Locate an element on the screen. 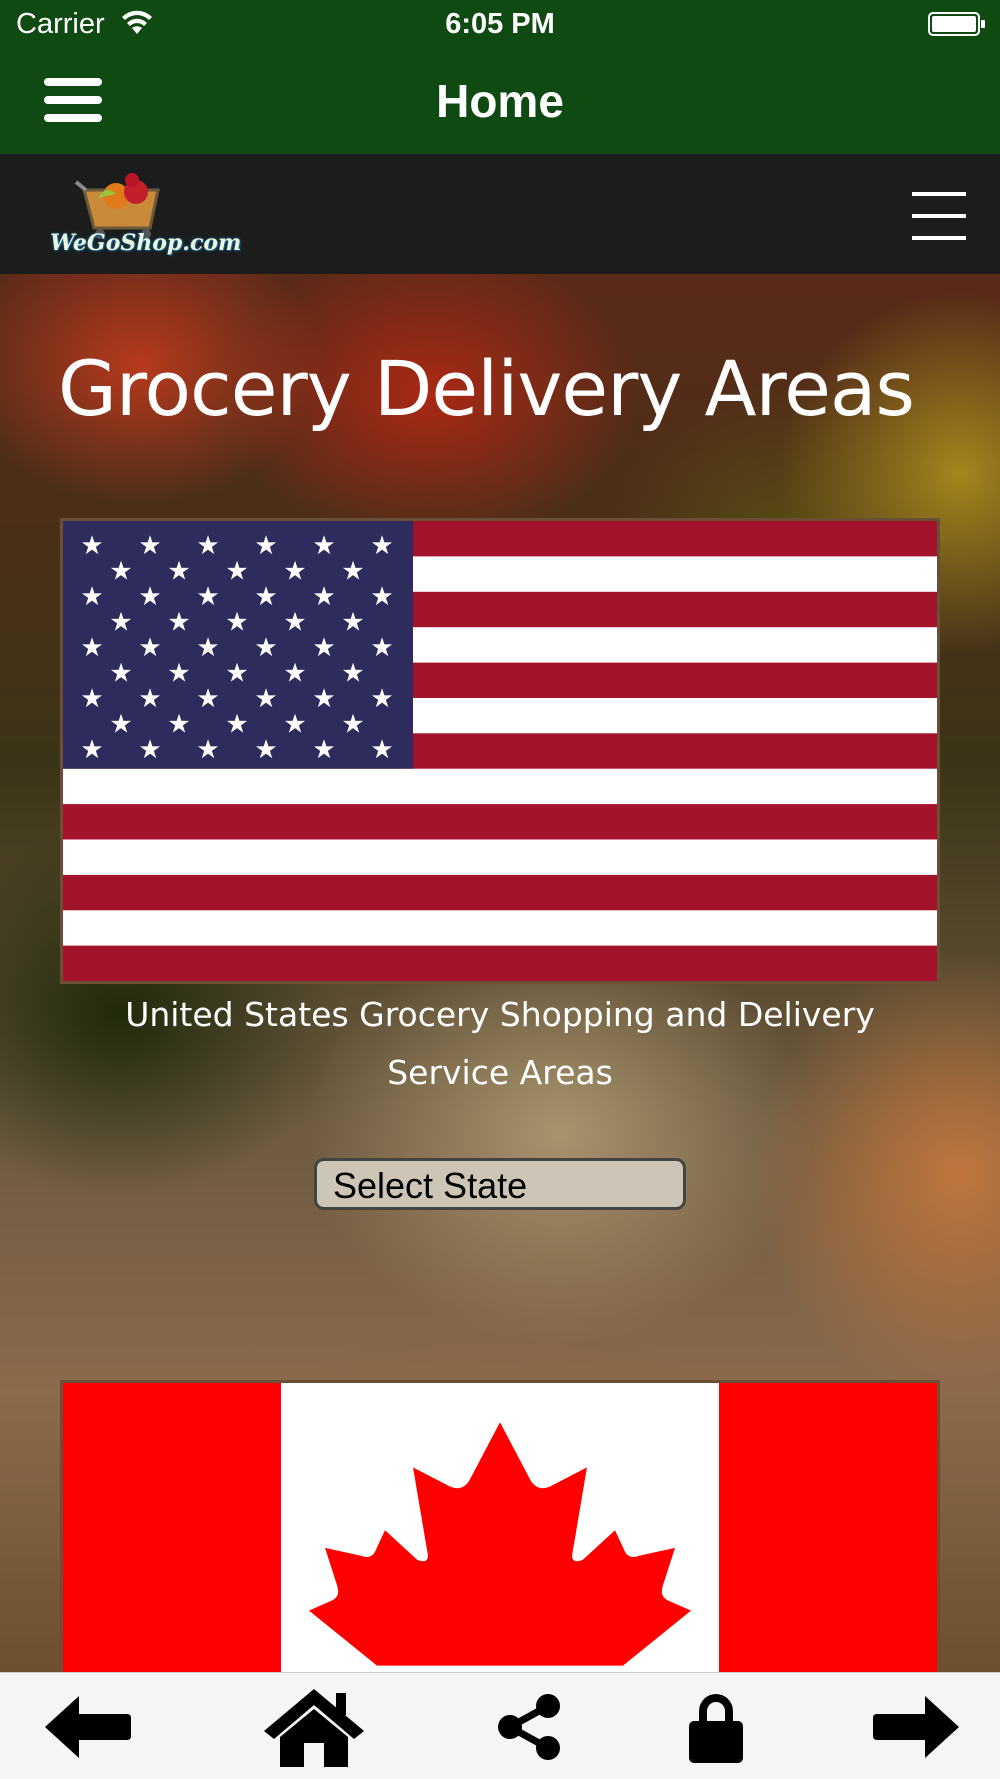 This screenshot has height=1779, width=1000. status-time: 6:05 PM is located at coordinates (500, 24).